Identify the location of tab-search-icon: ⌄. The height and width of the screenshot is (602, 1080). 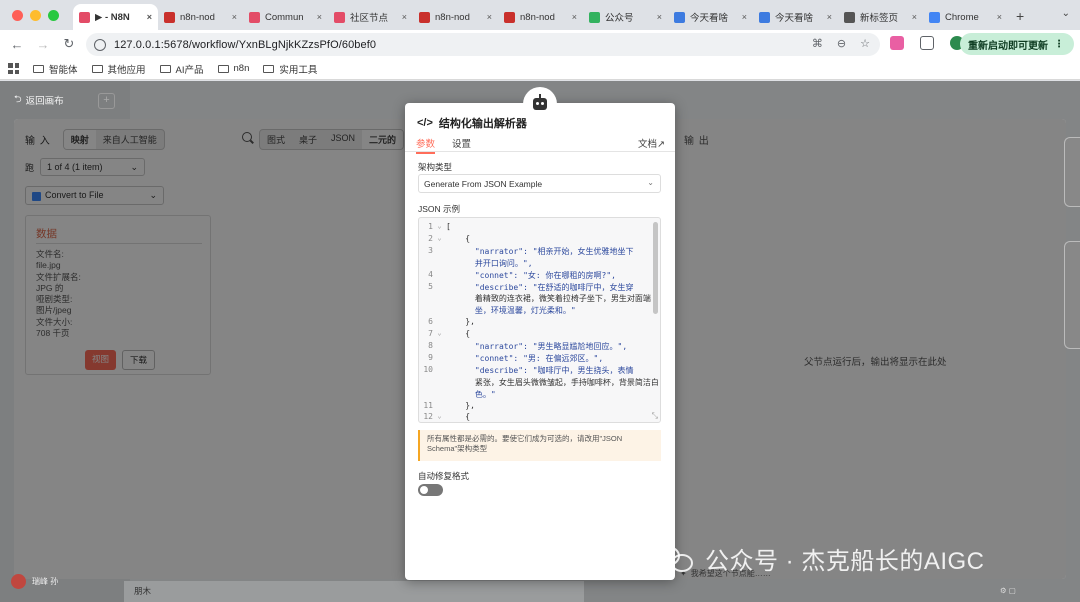
(1066, 13).